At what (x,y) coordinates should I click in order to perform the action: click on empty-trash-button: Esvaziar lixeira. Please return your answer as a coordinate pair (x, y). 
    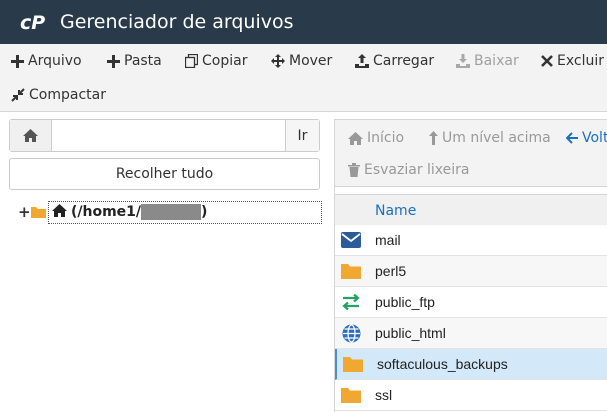
    Looking at the image, I should click on (409, 170).